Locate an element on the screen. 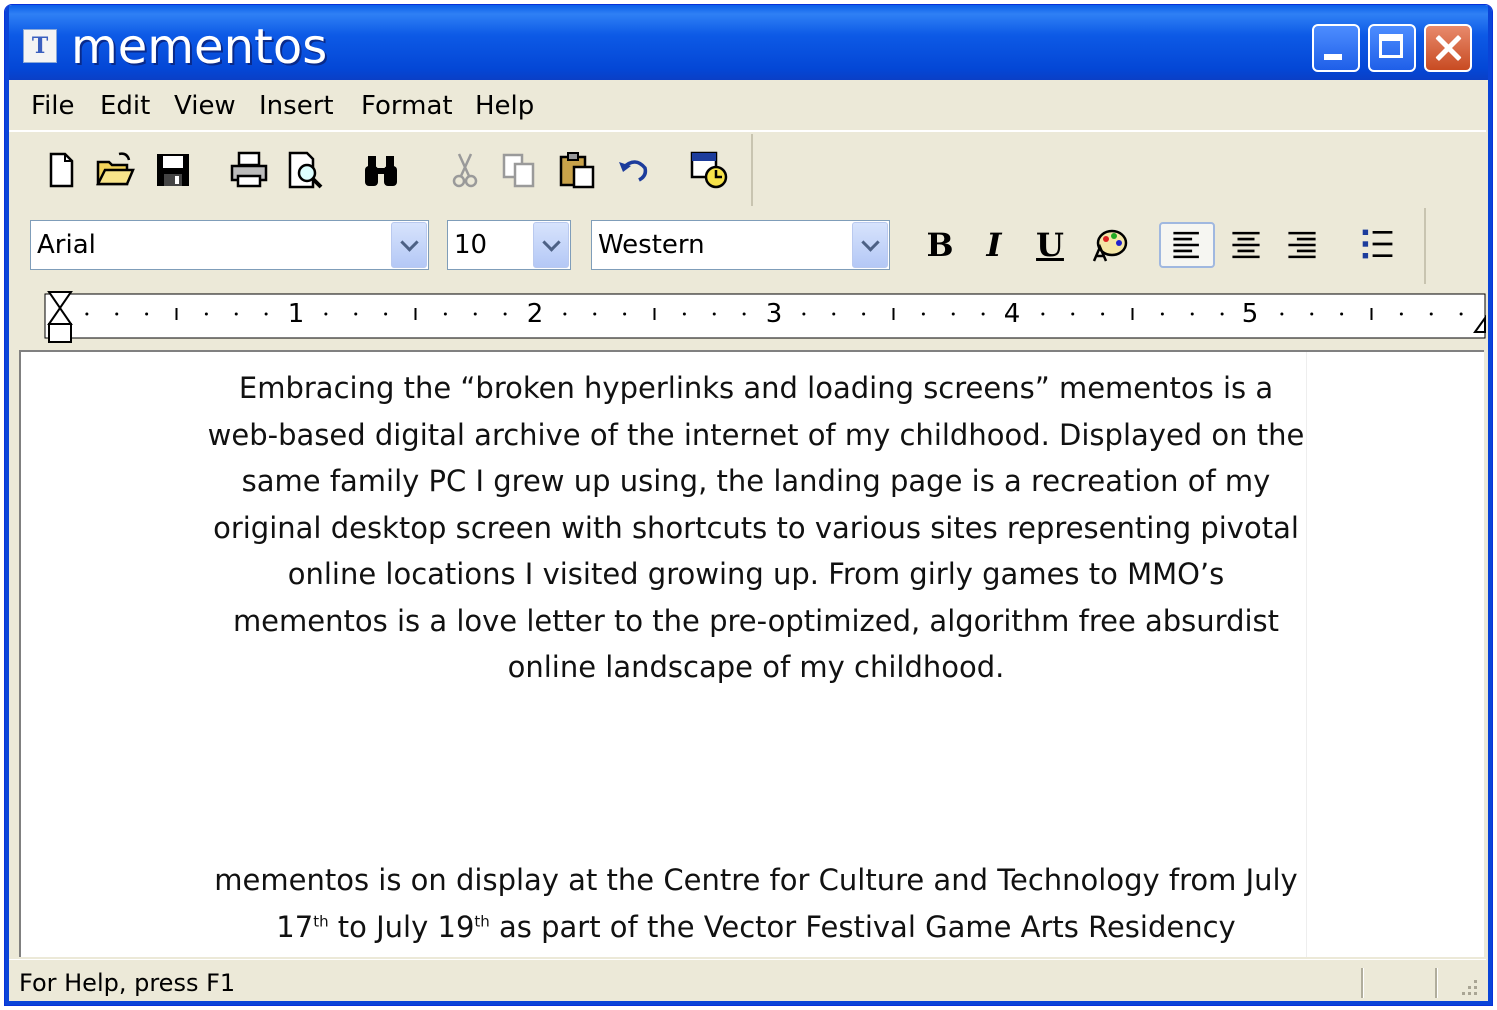  font-name-select: Arial is located at coordinates (229, 245).